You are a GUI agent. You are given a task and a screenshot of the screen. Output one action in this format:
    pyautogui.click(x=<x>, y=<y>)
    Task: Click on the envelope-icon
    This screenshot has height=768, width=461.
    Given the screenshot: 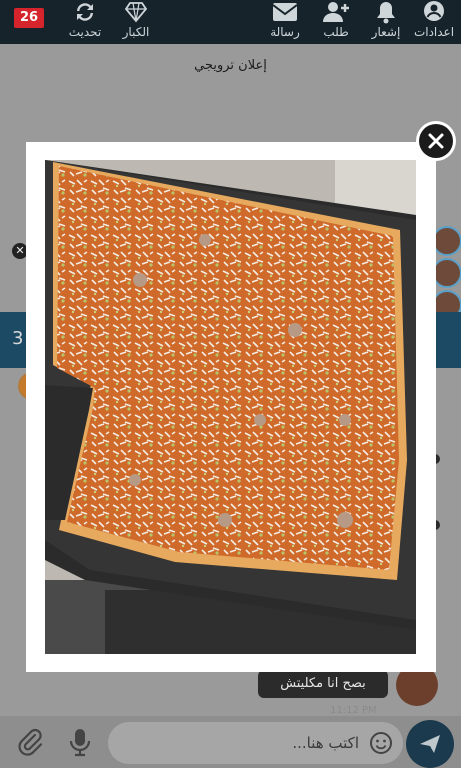 What is the action you would take?
    pyautogui.click(x=285, y=12)
    